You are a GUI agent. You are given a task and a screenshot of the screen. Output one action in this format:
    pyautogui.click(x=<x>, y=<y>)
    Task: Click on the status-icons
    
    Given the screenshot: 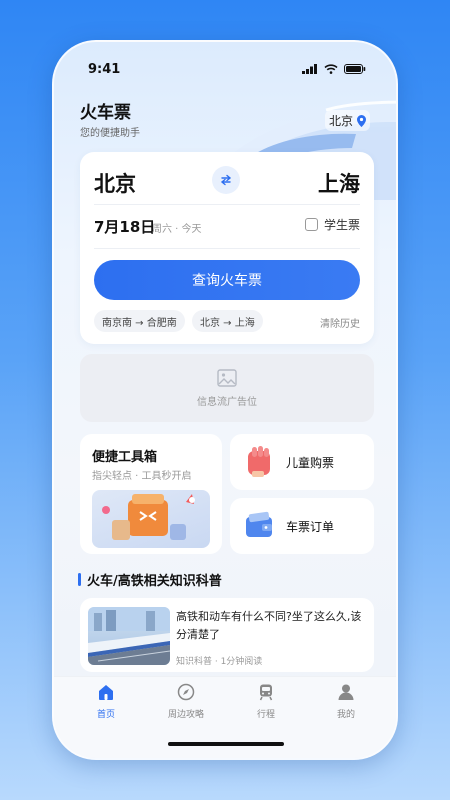 What is the action you would take?
    pyautogui.click(x=334, y=69)
    